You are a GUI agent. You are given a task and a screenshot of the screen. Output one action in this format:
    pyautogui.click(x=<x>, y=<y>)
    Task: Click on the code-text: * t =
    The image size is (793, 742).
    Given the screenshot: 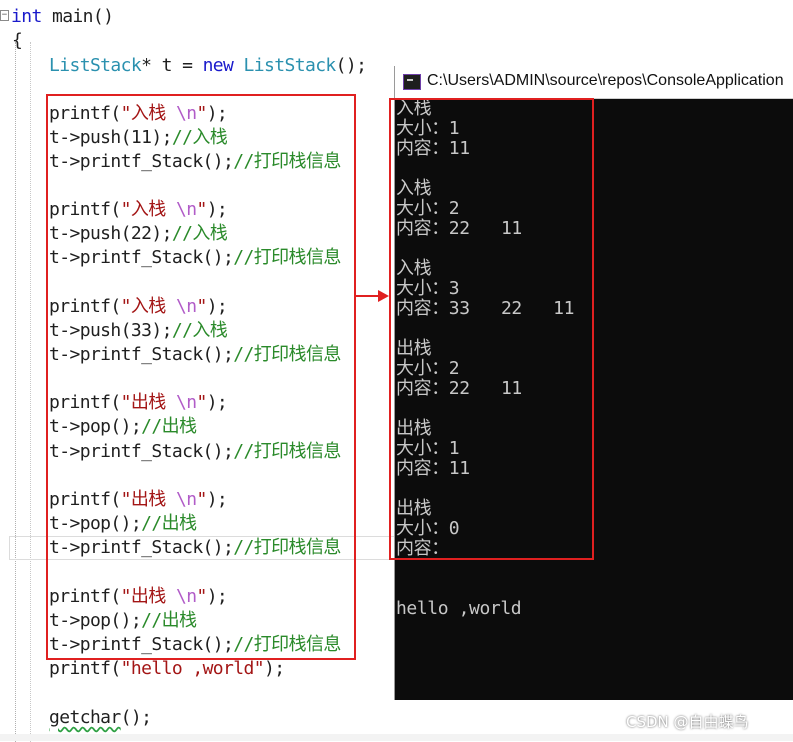 What is the action you would take?
    pyautogui.click(x=172, y=65)
    